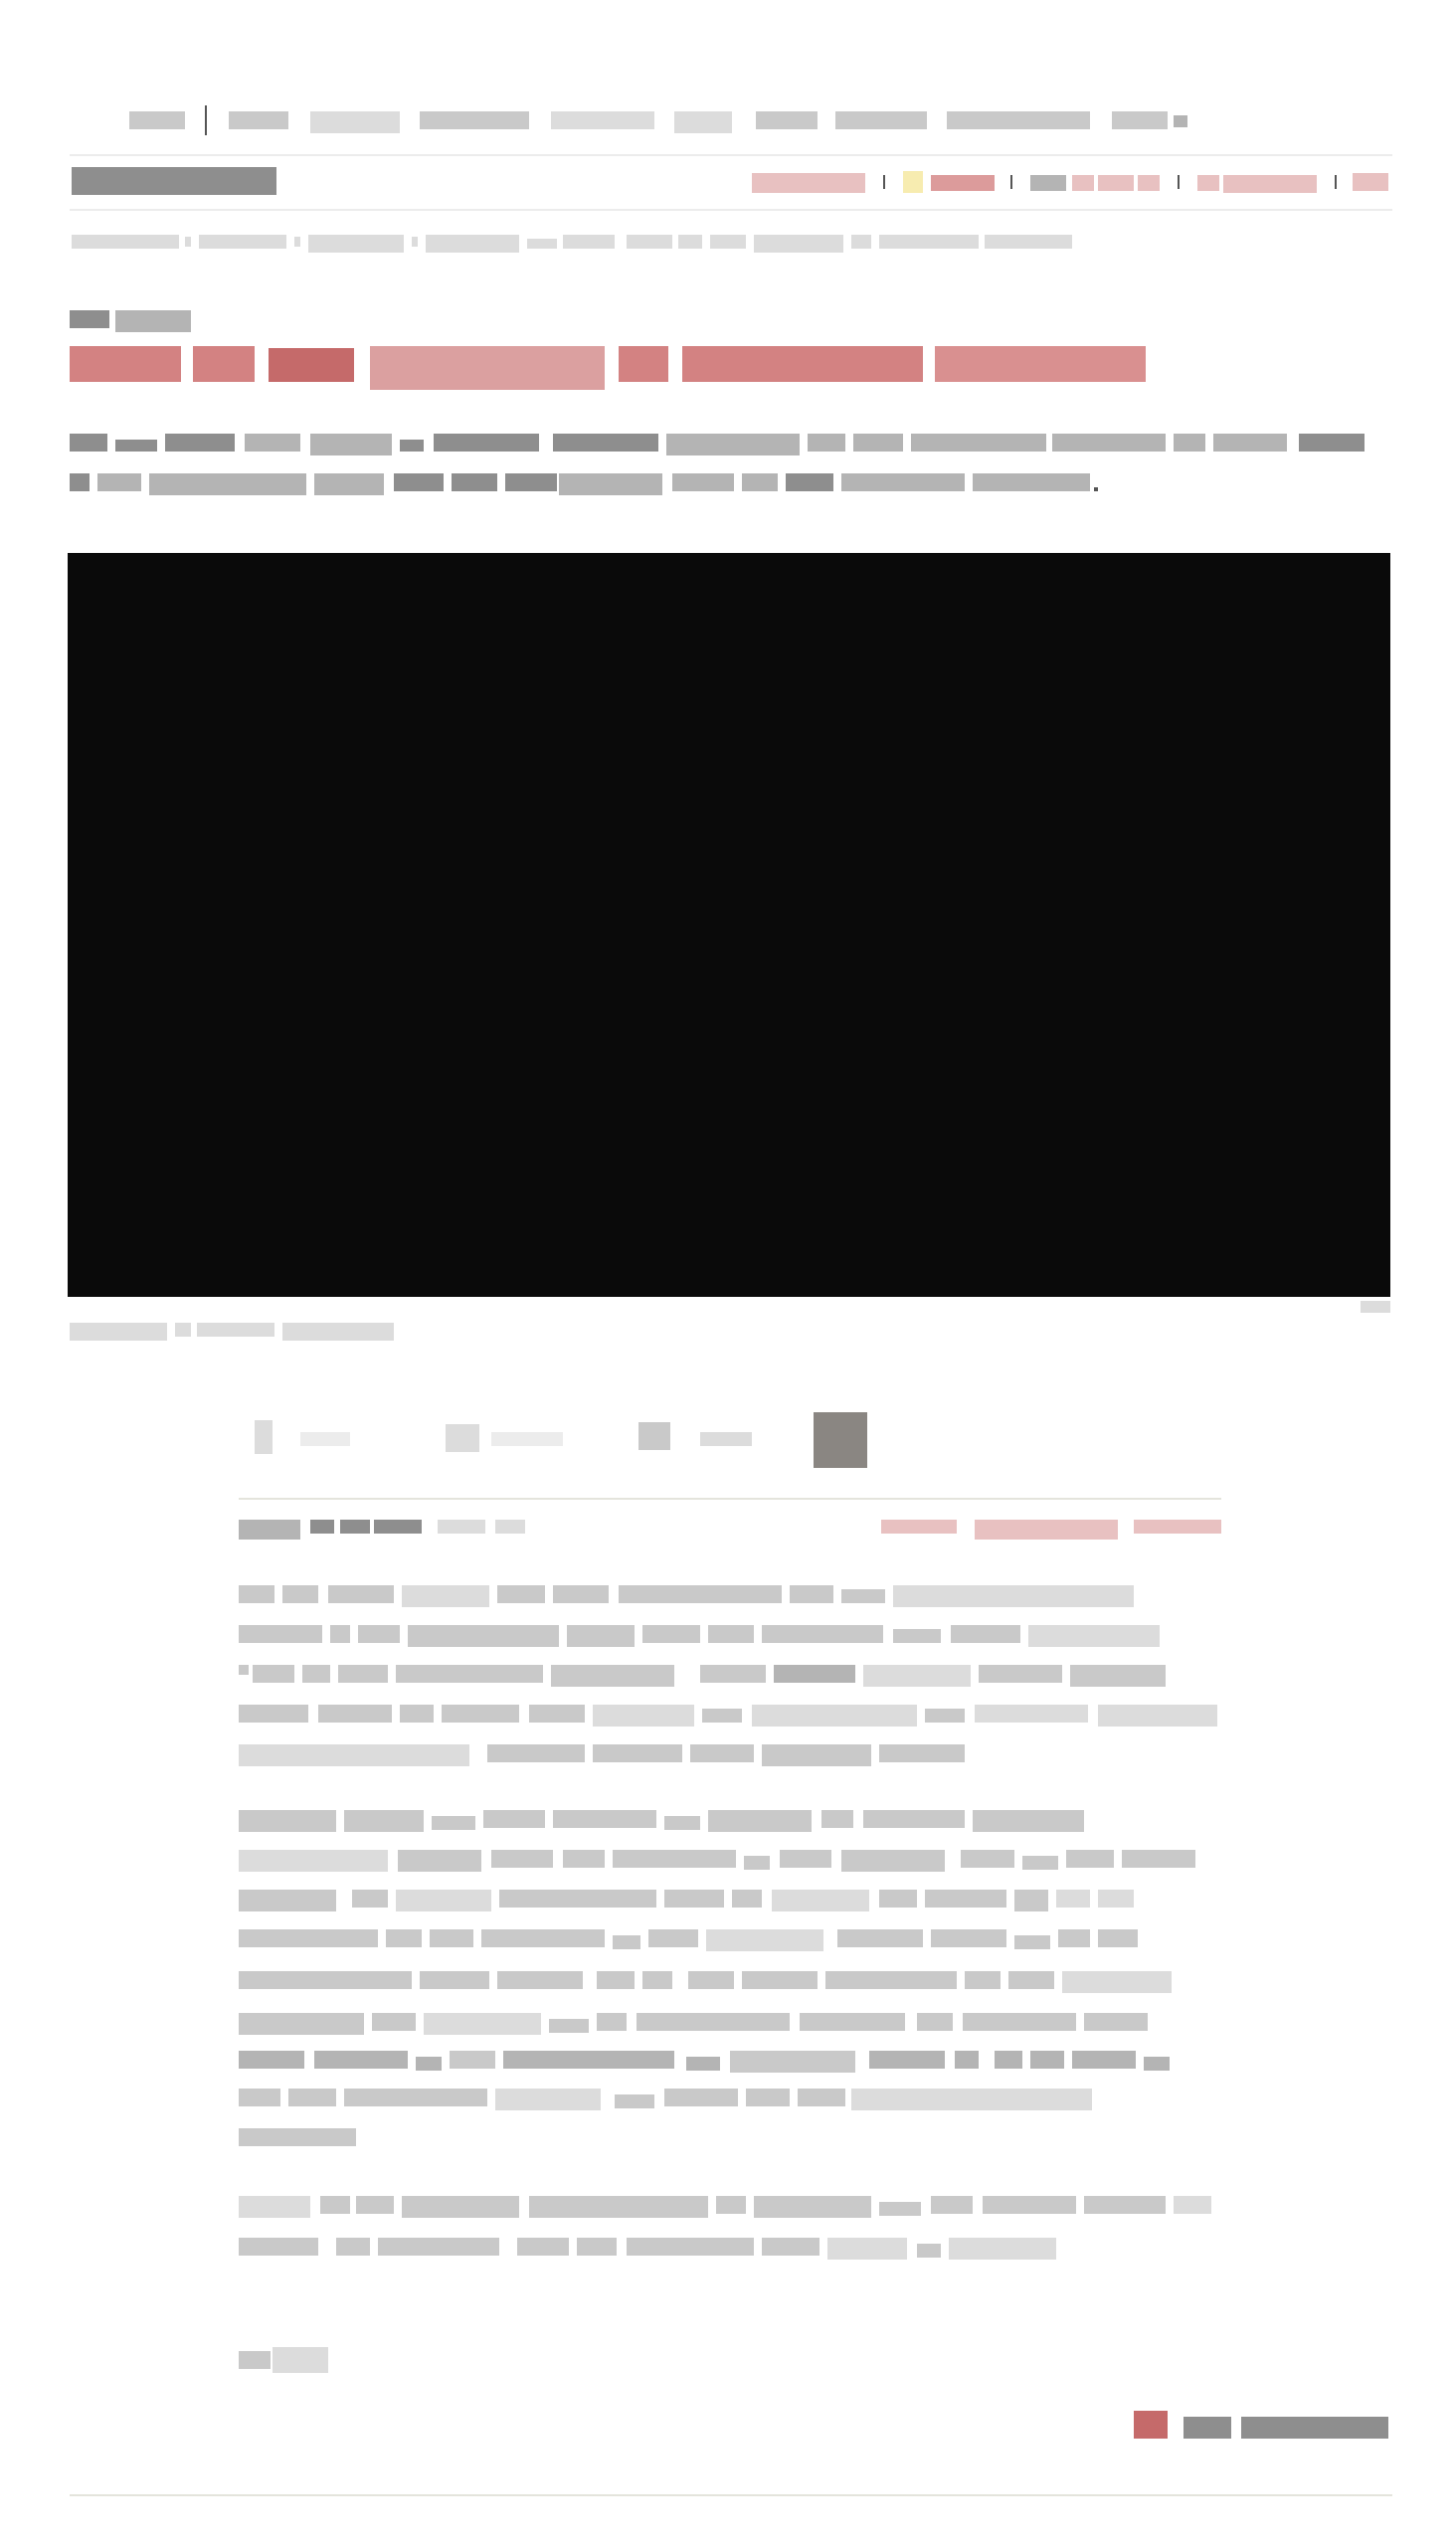 This screenshot has height=2546, width=1456. What do you see at coordinates (527, 1439) in the screenshot?
I see `comment-count` at bounding box center [527, 1439].